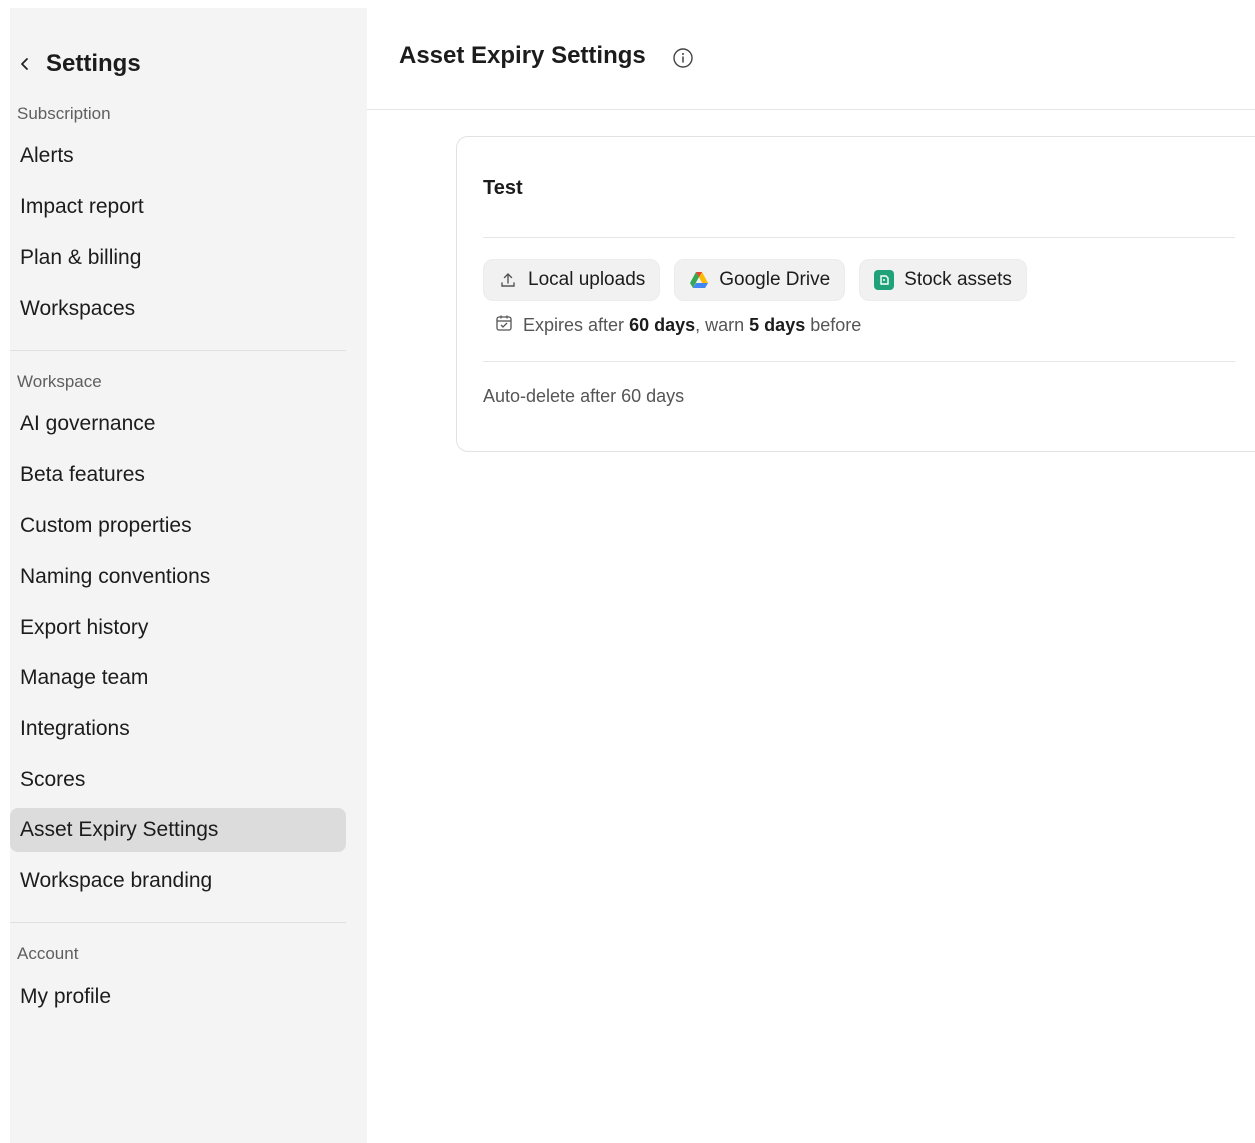  I want to click on sidebar-item-custom-properties: Custom properties, so click(178, 526).